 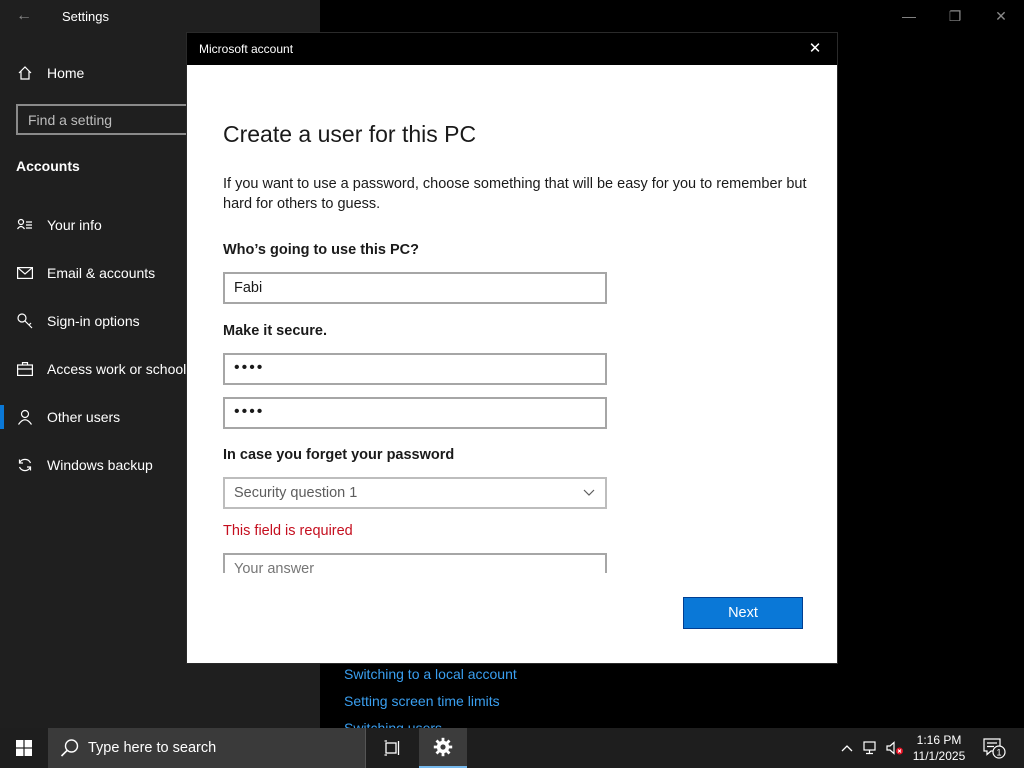 What do you see at coordinates (430, 674) in the screenshot?
I see `link-switch-local-account: Switching to a local account` at bounding box center [430, 674].